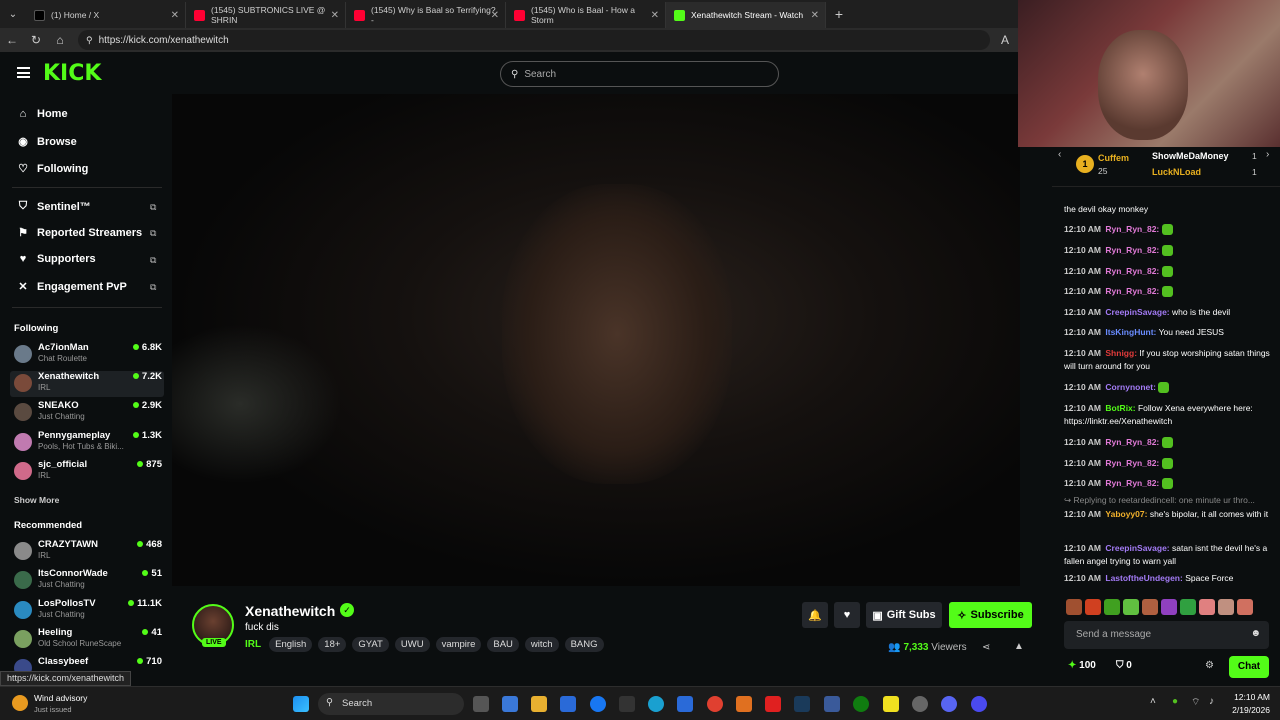 The width and height of the screenshot is (1280, 720). Describe the element at coordinates (920, 704) in the screenshot. I see `settings-icon` at that location.